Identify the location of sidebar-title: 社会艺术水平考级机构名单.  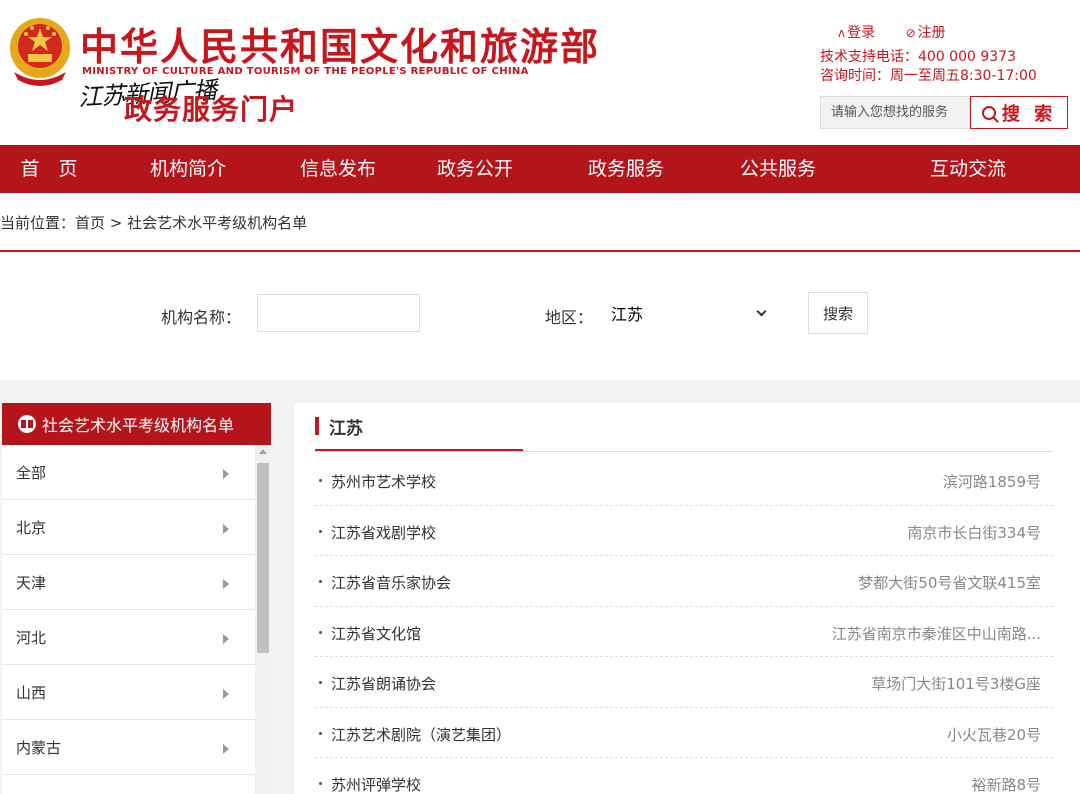
(138, 425).